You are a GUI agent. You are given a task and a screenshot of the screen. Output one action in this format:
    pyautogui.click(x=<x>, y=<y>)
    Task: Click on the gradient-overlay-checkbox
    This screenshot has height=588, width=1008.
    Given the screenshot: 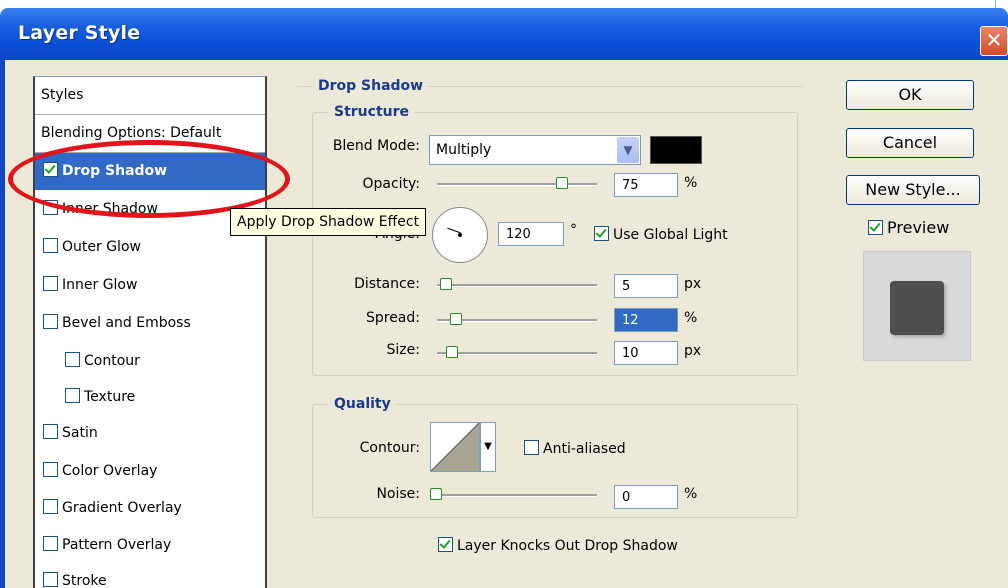 What is the action you would take?
    pyautogui.click(x=50, y=506)
    